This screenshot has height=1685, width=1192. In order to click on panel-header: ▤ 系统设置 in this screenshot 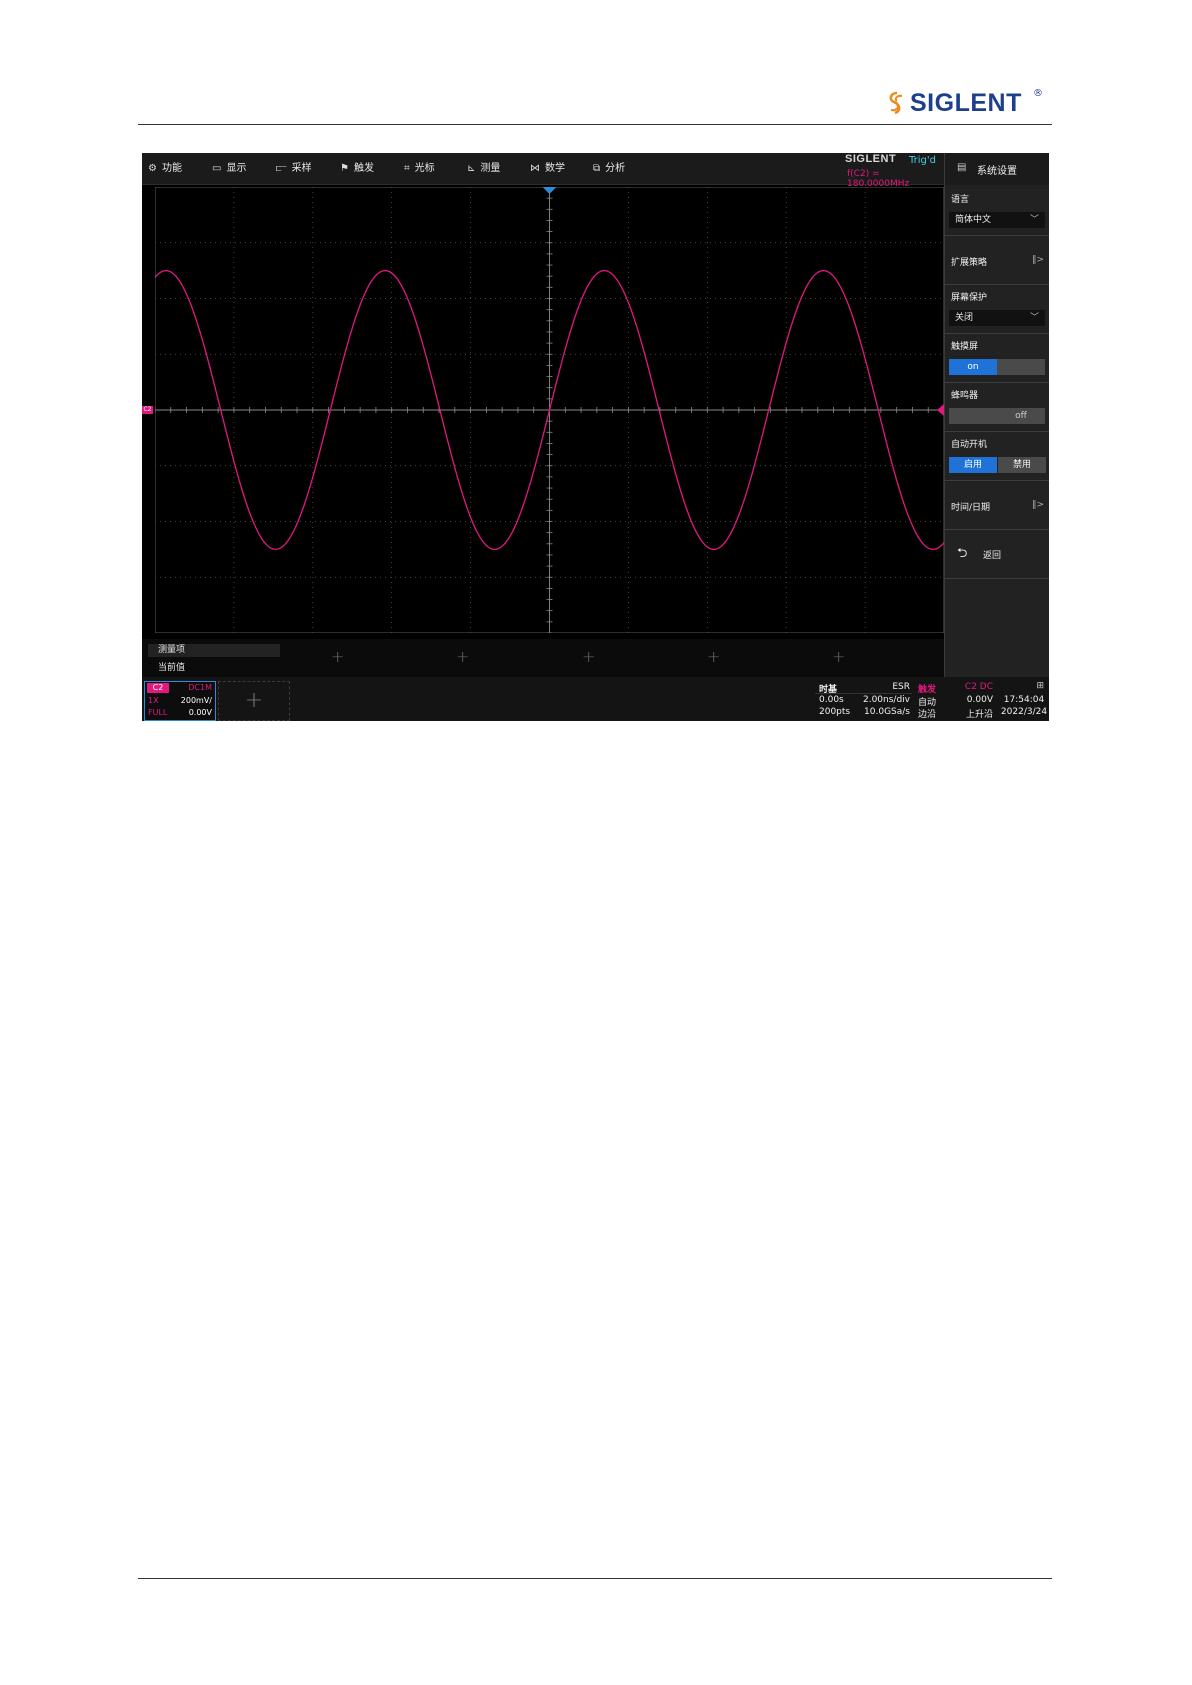, I will do `click(997, 169)`.